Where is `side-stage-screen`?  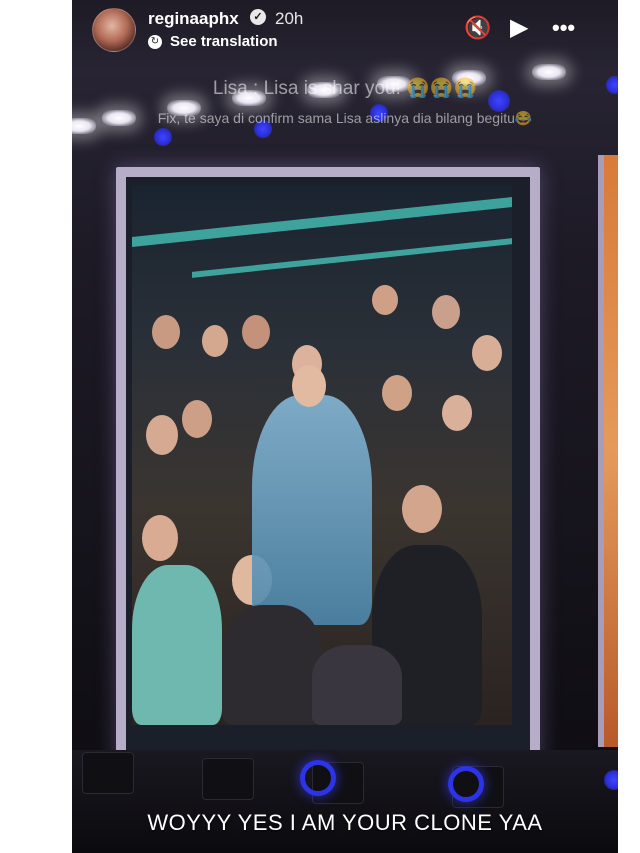 side-stage-screen is located at coordinates (608, 451).